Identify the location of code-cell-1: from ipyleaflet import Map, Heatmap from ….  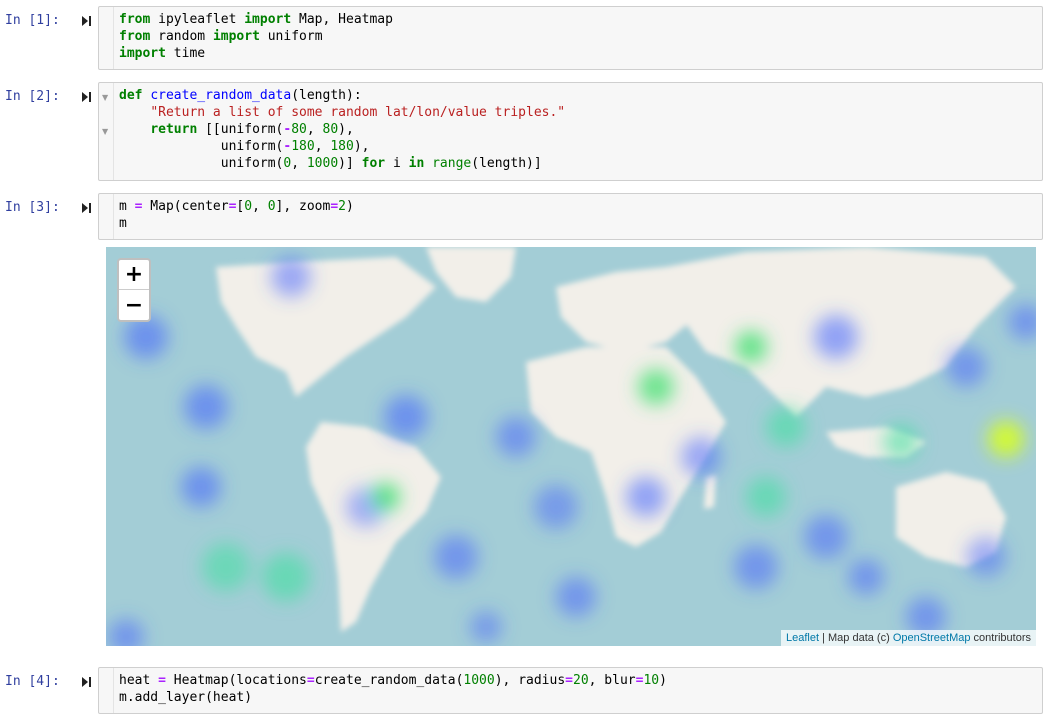
(570, 38).